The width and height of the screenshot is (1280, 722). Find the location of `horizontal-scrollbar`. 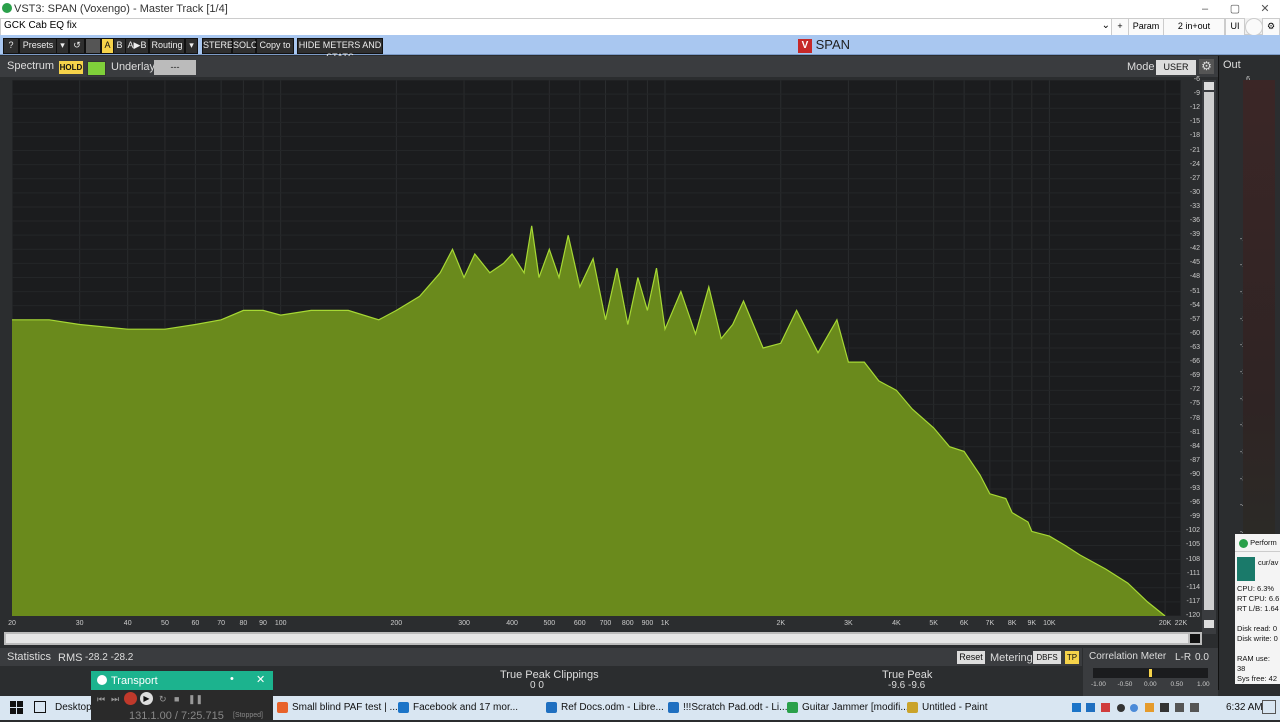

horizontal-scrollbar is located at coordinates (603, 638).